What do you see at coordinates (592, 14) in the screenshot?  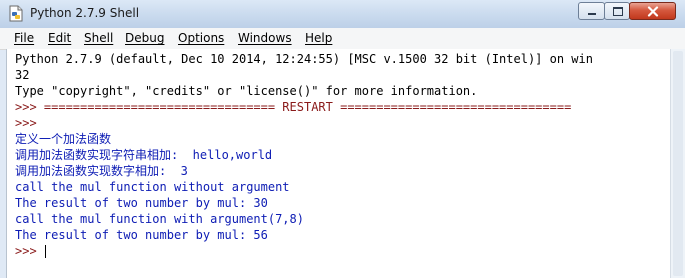 I see `minimize-icon` at bounding box center [592, 14].